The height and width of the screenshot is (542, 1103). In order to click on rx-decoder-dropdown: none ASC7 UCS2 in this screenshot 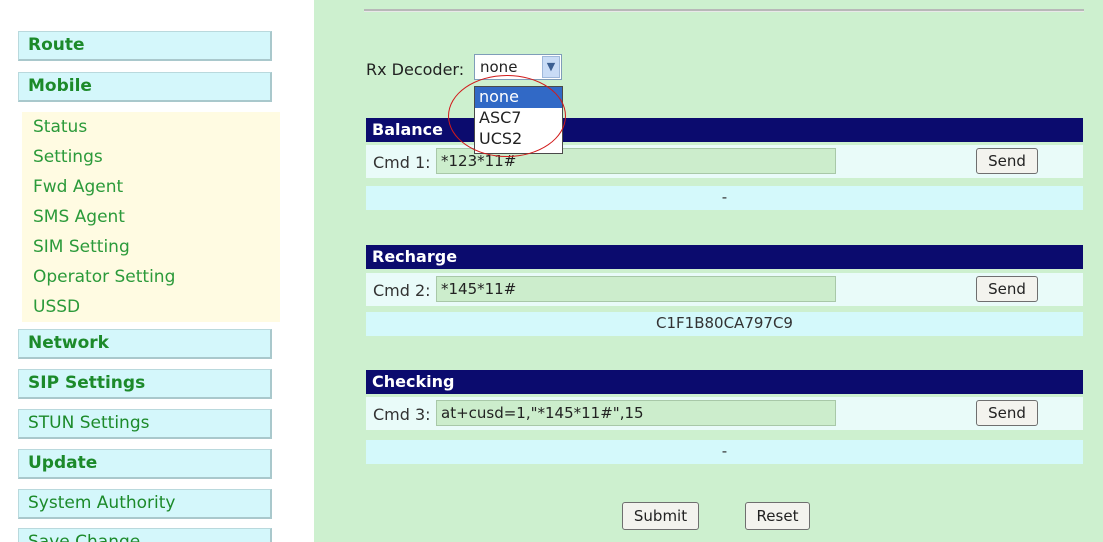, I will do `click(518, 120)`.